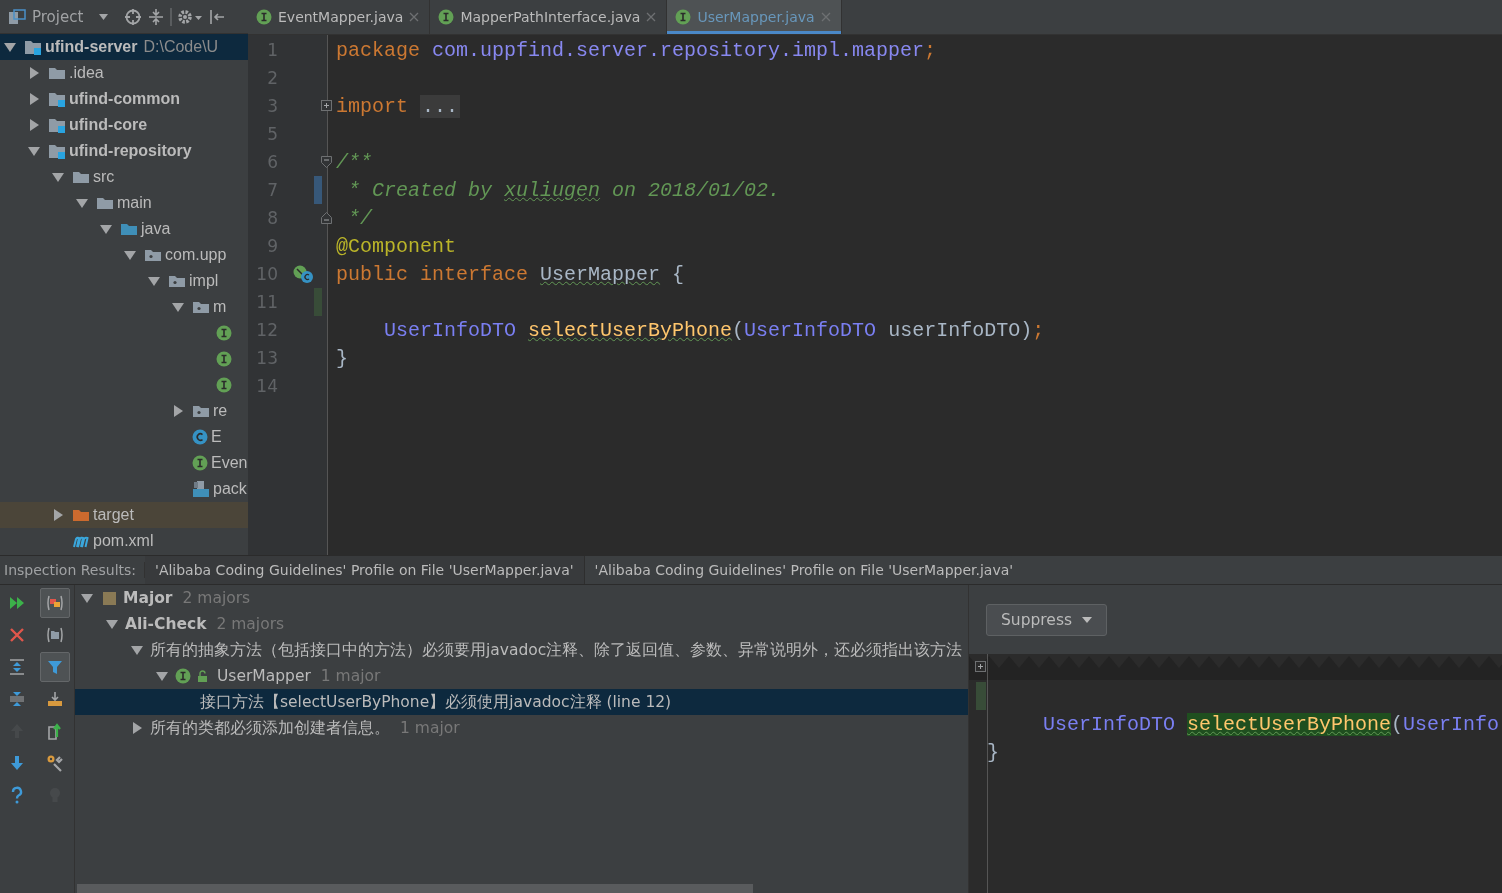 This screenshot has height=893, width=1502. I want to click on view-selector: Project, so click(70, 16).